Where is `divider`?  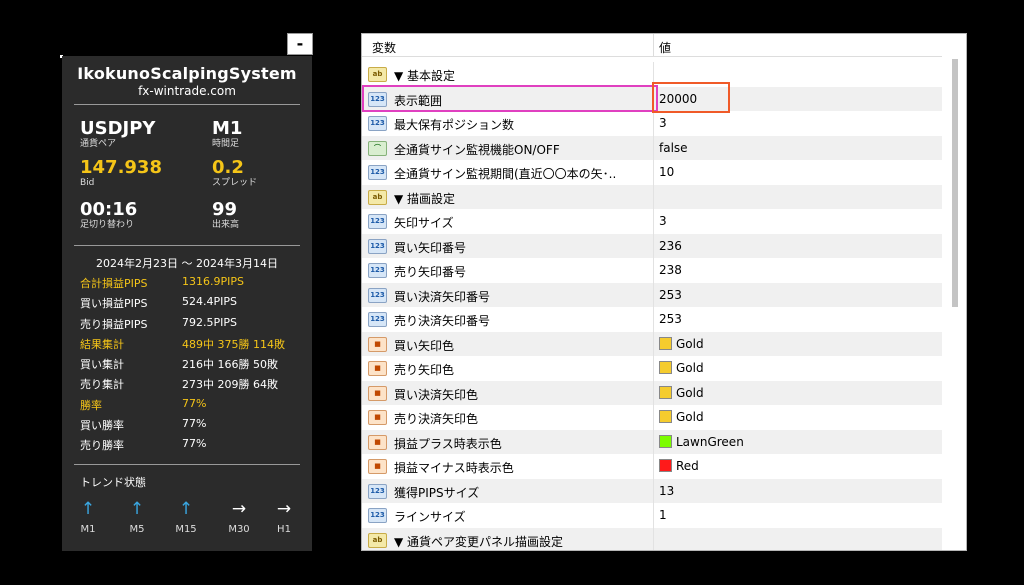
divider is located at coordinates (187, 104).